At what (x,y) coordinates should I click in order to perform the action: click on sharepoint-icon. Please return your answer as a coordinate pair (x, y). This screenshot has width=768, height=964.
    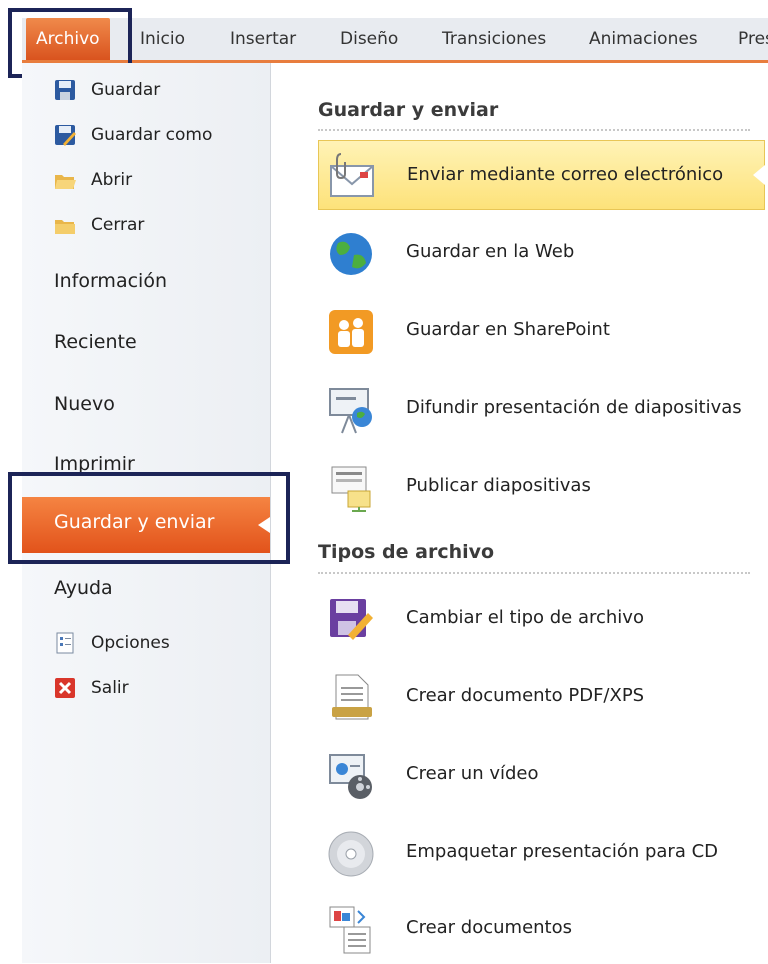
    Looking at the image, I should click on (351, 332).